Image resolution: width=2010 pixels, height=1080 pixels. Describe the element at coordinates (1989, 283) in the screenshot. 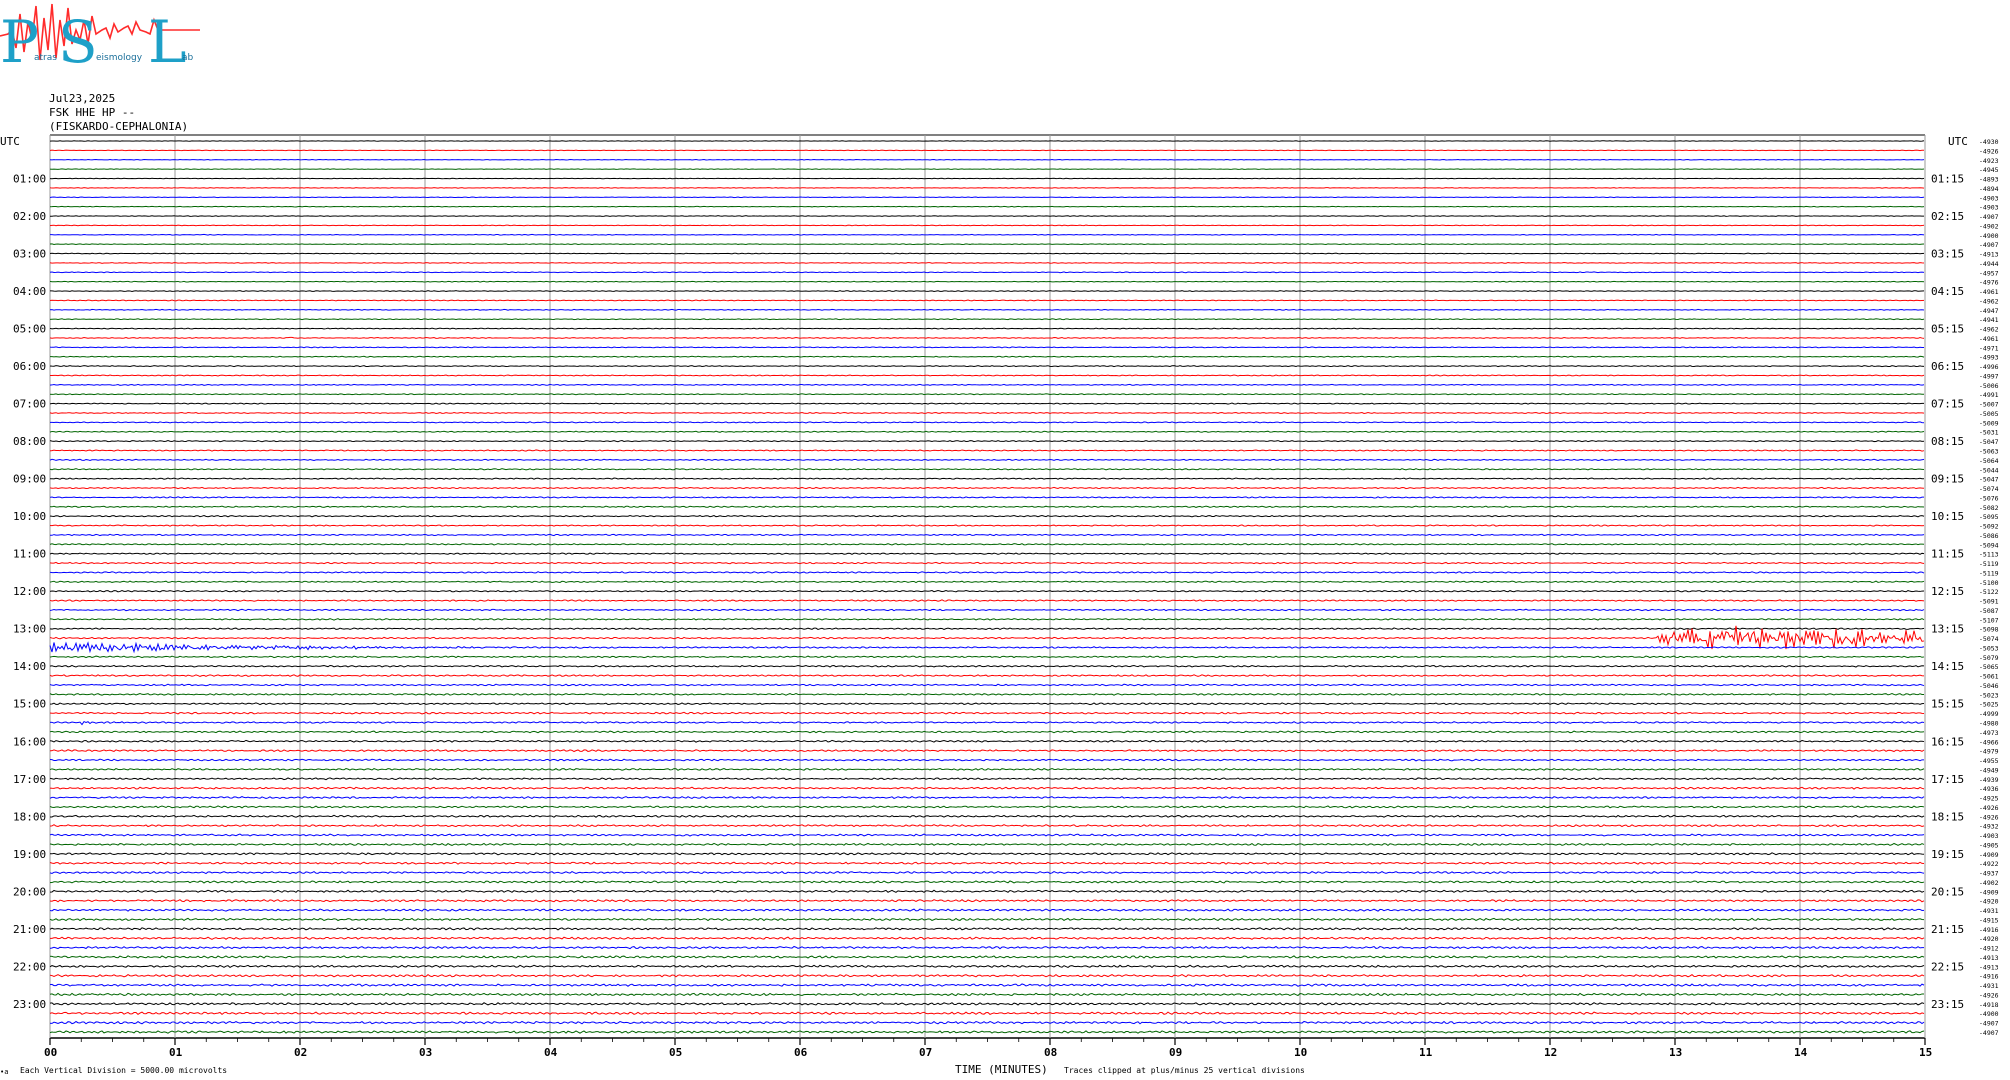

I see `trace-offset-label: -4976` at that location.